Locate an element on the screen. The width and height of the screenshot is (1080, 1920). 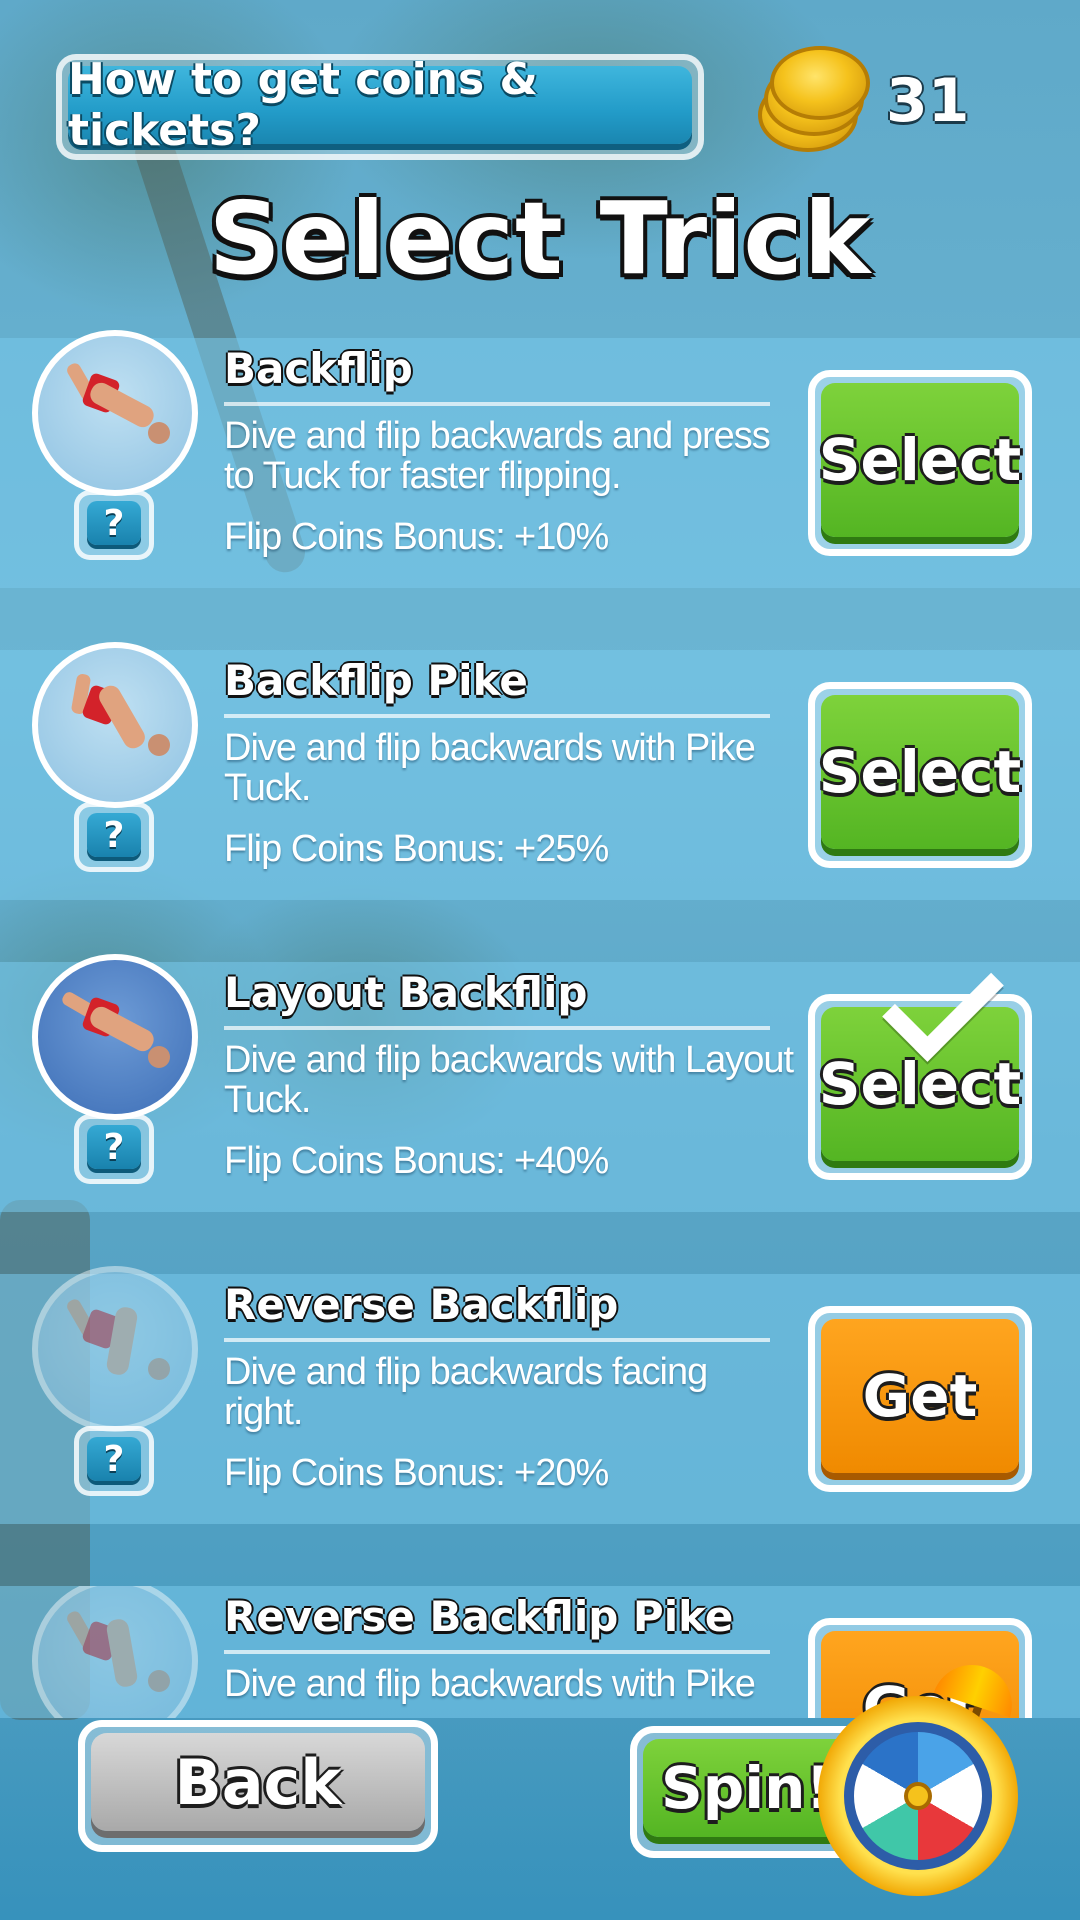
how-to-get-coins-label: How to get coins & tickets? is located at coordinates (380, 105).